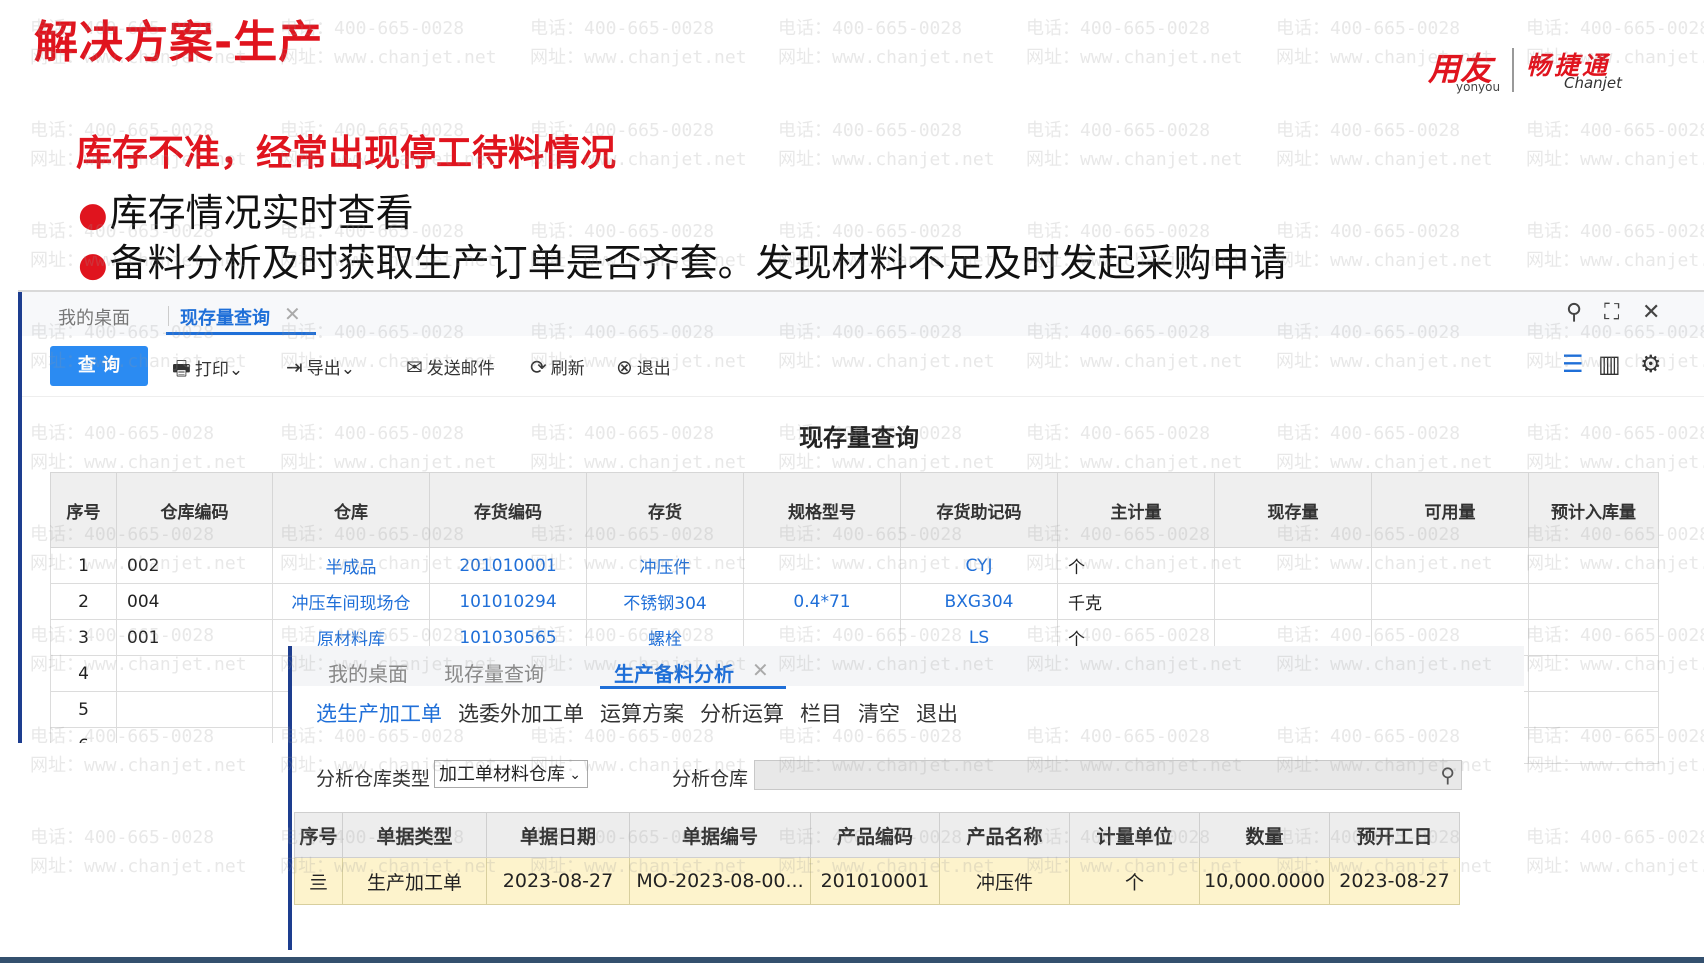 This screenshot has height=963, width=1704. What do you see at coordinates (508, 510) in the screenshot?
I see `column-header: 存货编码` at bounding box center [508, 510].